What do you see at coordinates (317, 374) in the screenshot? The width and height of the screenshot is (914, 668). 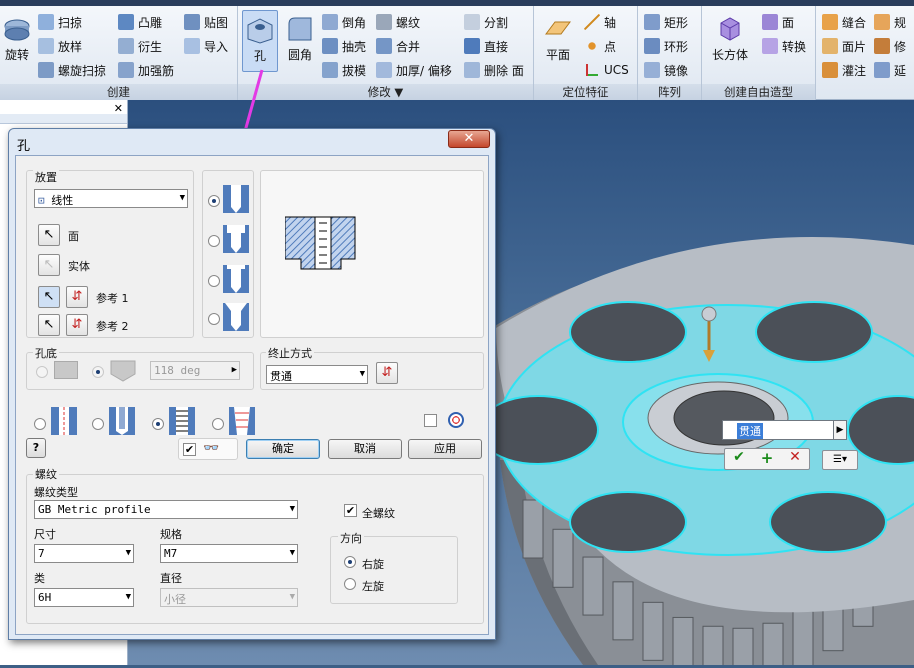 I see `termination-select: 贯通 ▼` at bounding box center [317, 374].